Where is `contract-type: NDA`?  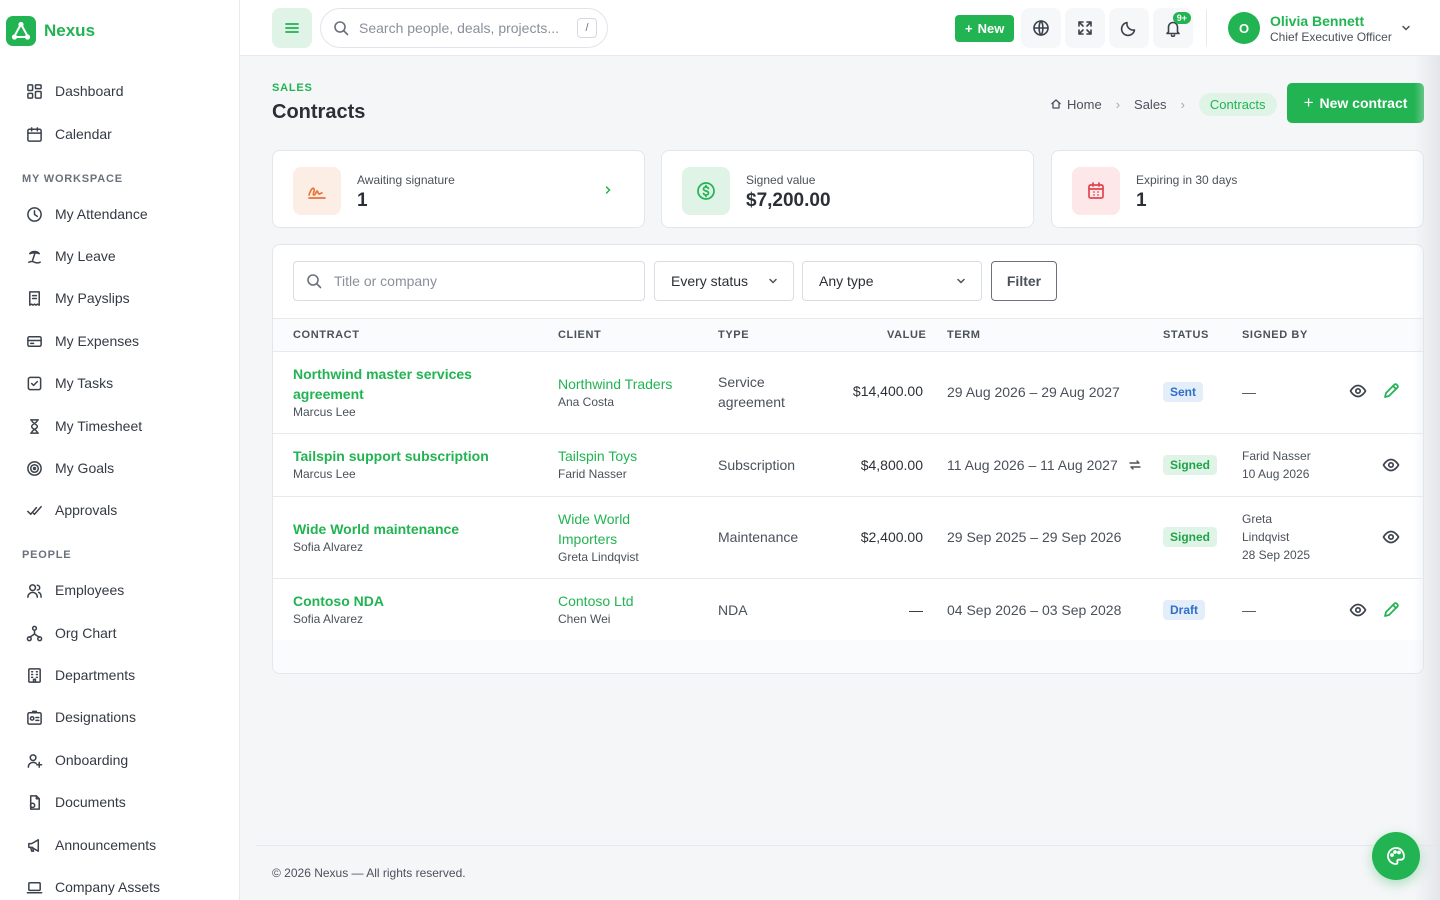
contract-type: NDA is located at coordinates (733, 610).